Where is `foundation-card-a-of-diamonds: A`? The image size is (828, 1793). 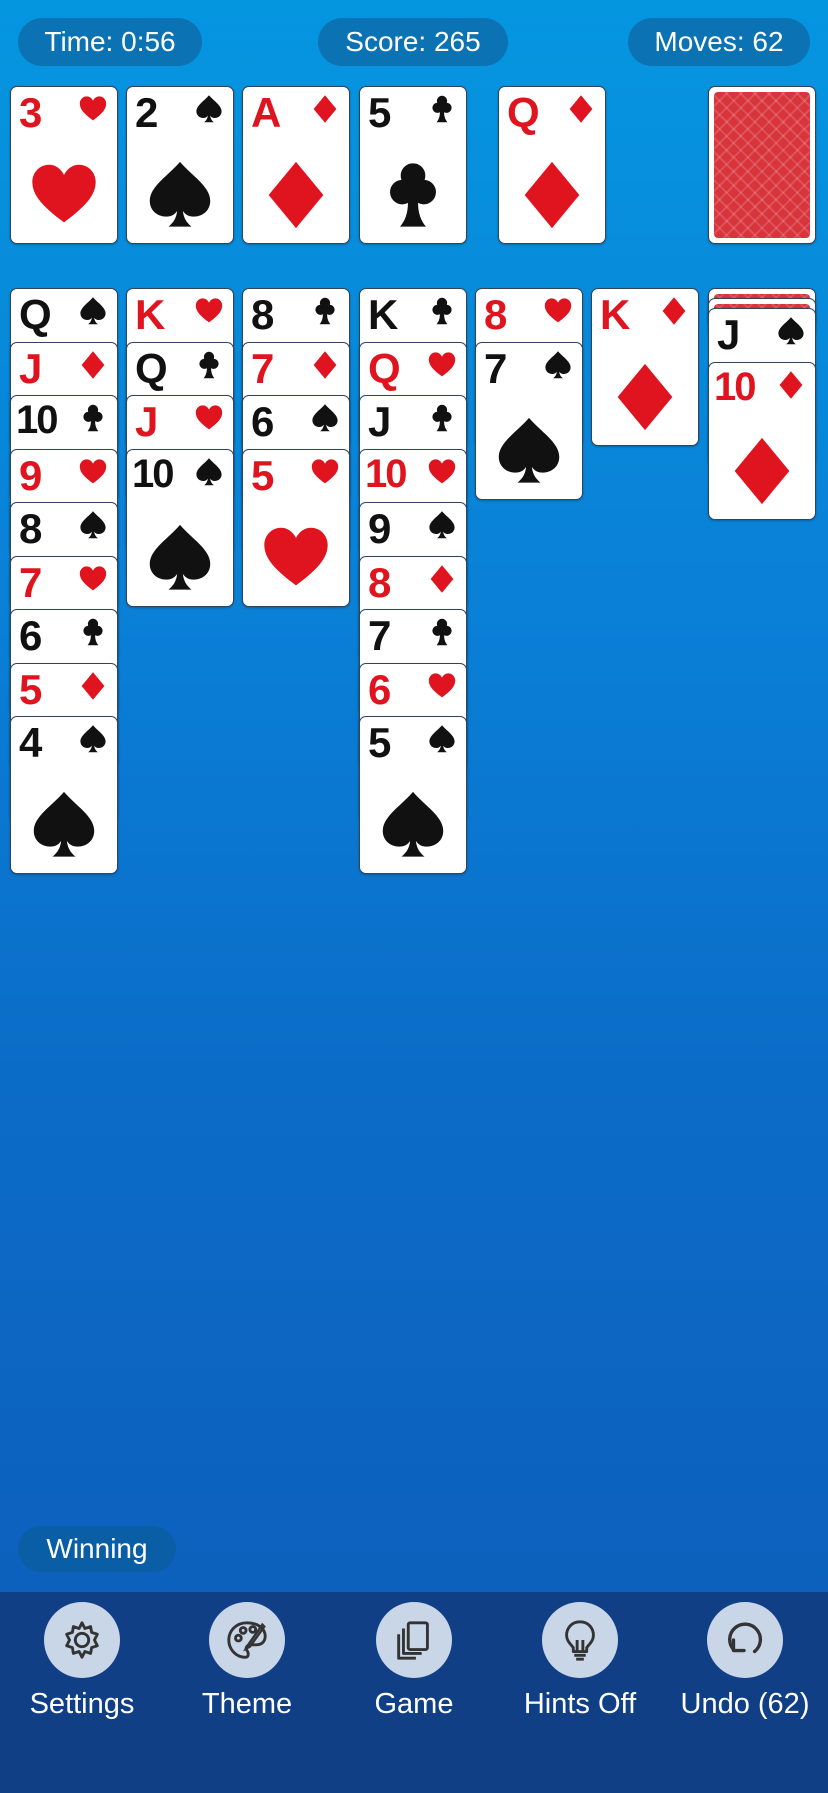
foundation-card-a-of-diamonds: A is located at coordinates (296, 165).